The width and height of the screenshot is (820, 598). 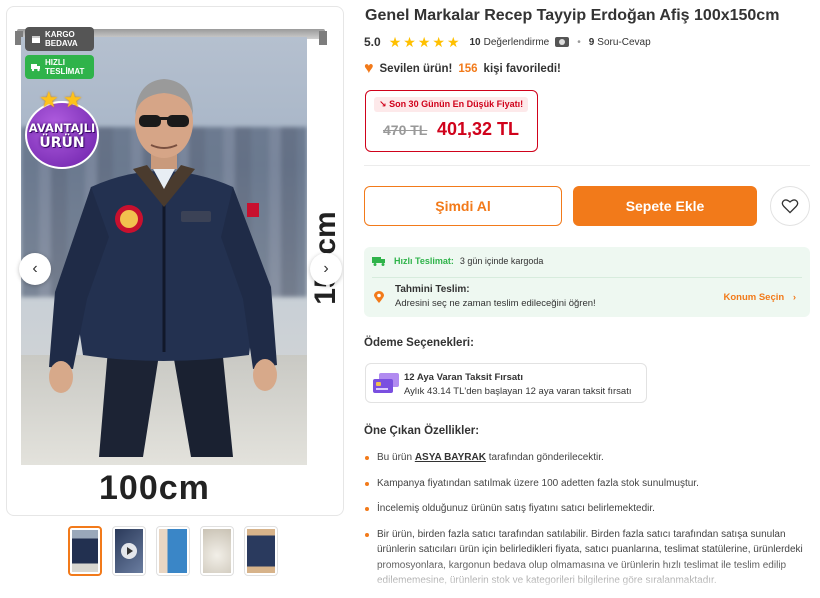 What do you see at coordinates (456, 104) in the screenshot?
I see `lowest-price-text: Son 30 Günün En Düşük Fiyatı!` at bounding box center [456, 104].